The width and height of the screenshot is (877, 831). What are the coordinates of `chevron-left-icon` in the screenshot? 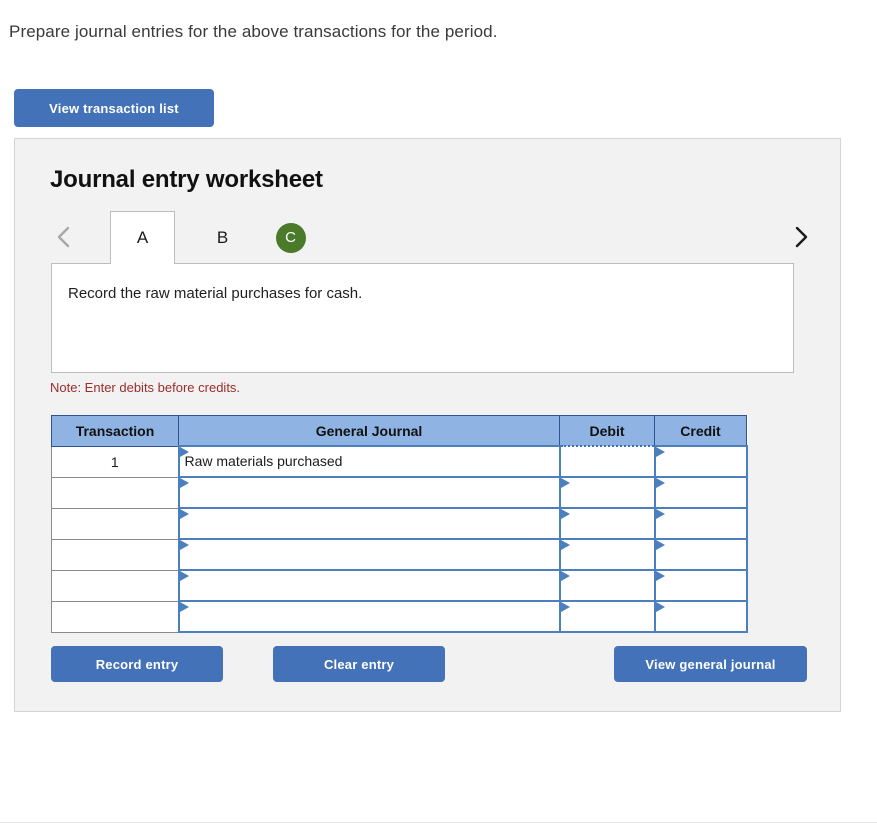 It's located at (64, 237).